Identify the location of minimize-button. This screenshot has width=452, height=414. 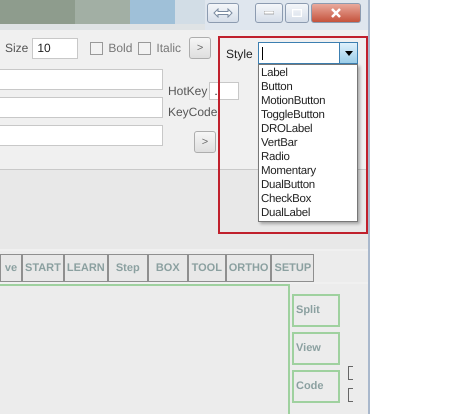
(269, 13).